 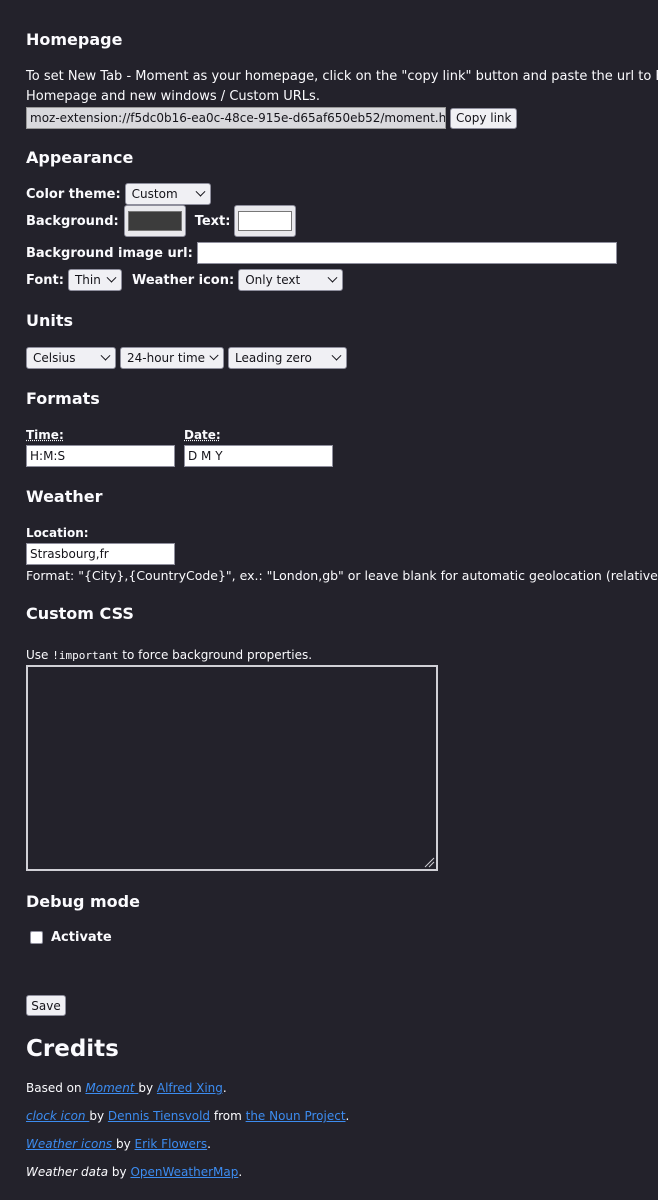 I want to click on leading-zero-select: Leading zero, so click(x=287, y=358).